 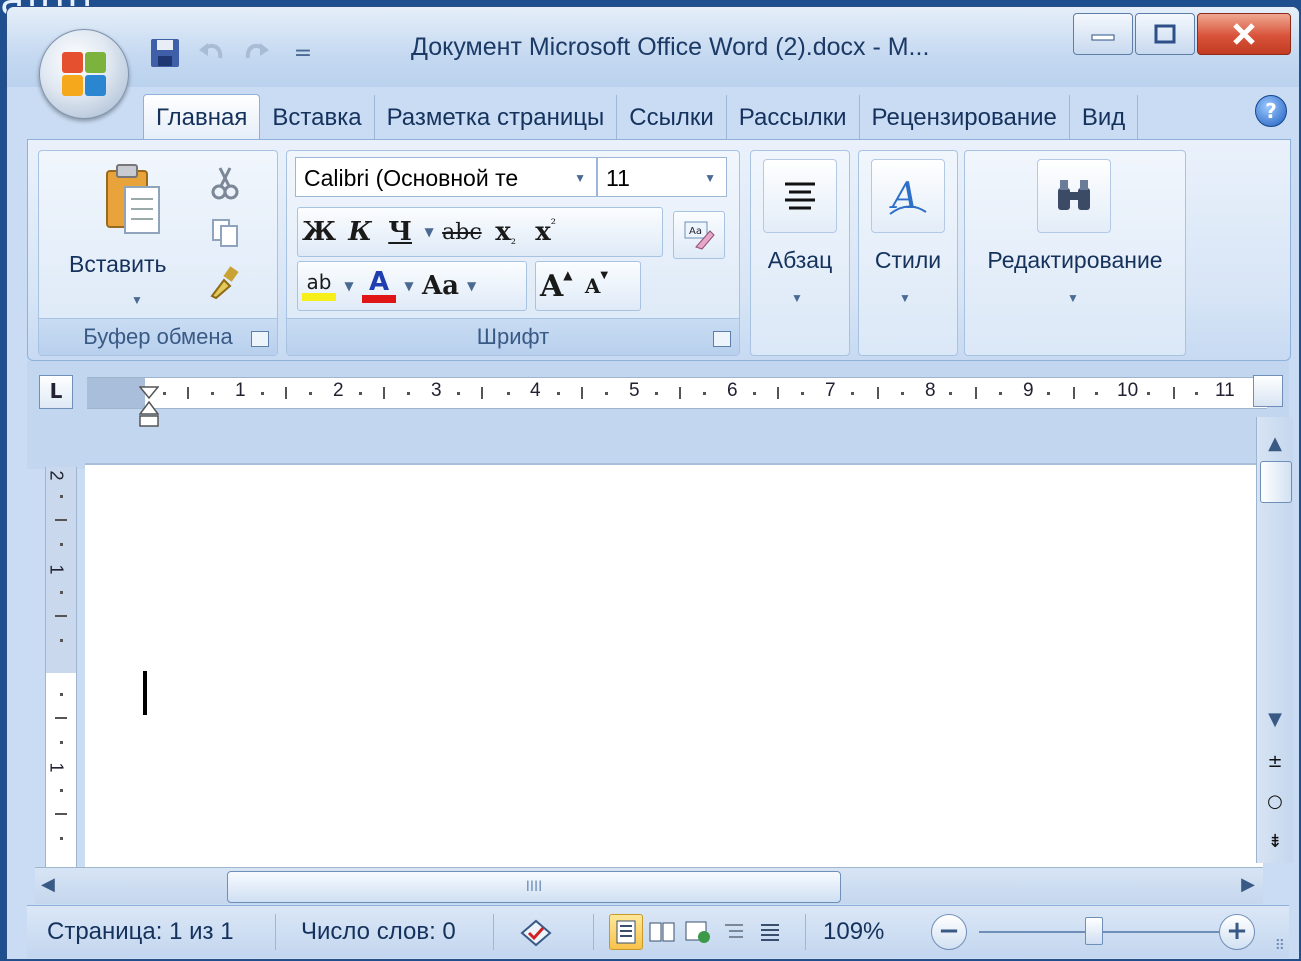 What do you see at coordinates (597, 286) in the screenshot?
I see `shrink-font-button: A ▼` at bounding box center [597, 286].